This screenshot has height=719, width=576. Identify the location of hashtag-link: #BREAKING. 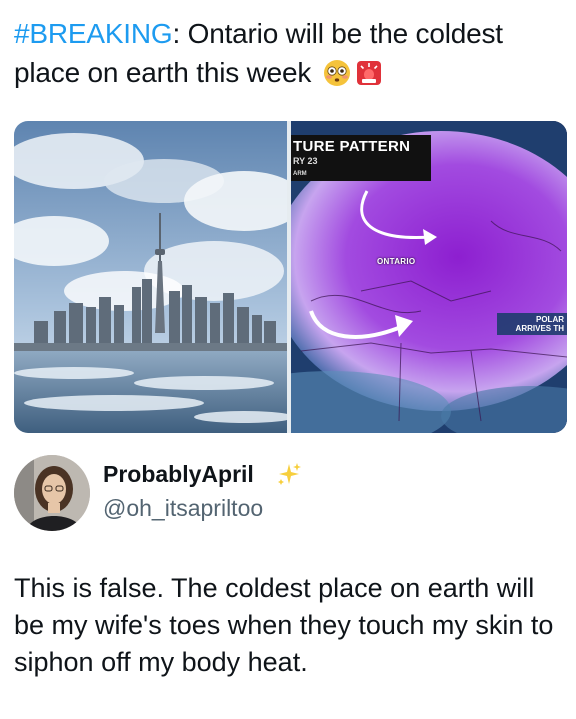
(93, 33).